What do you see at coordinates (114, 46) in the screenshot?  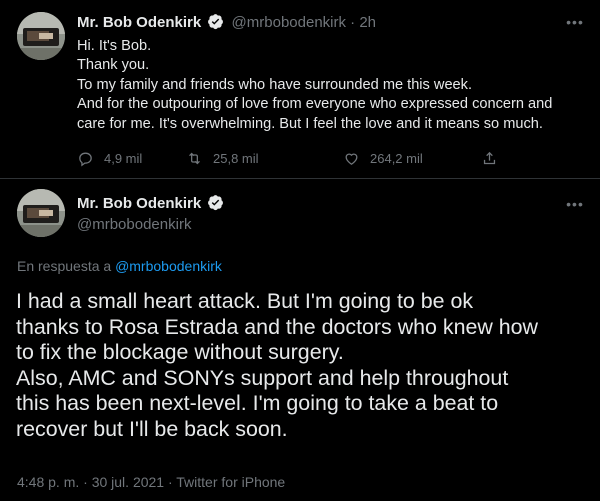 I see `tweet-line: Hi. It's Bob.` at bounding box center [114, 46].